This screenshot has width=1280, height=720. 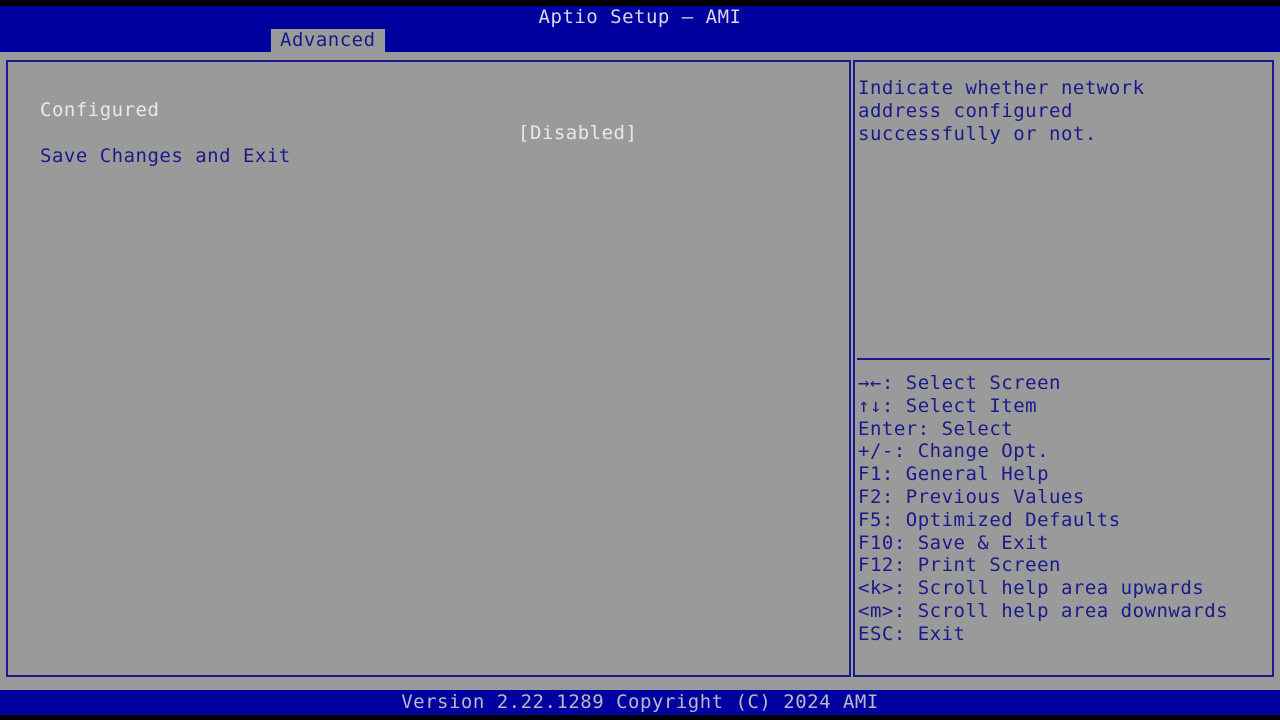 I want to click on legend-item-esc-exit: ESC: Exit, so click(x=912, y=633).